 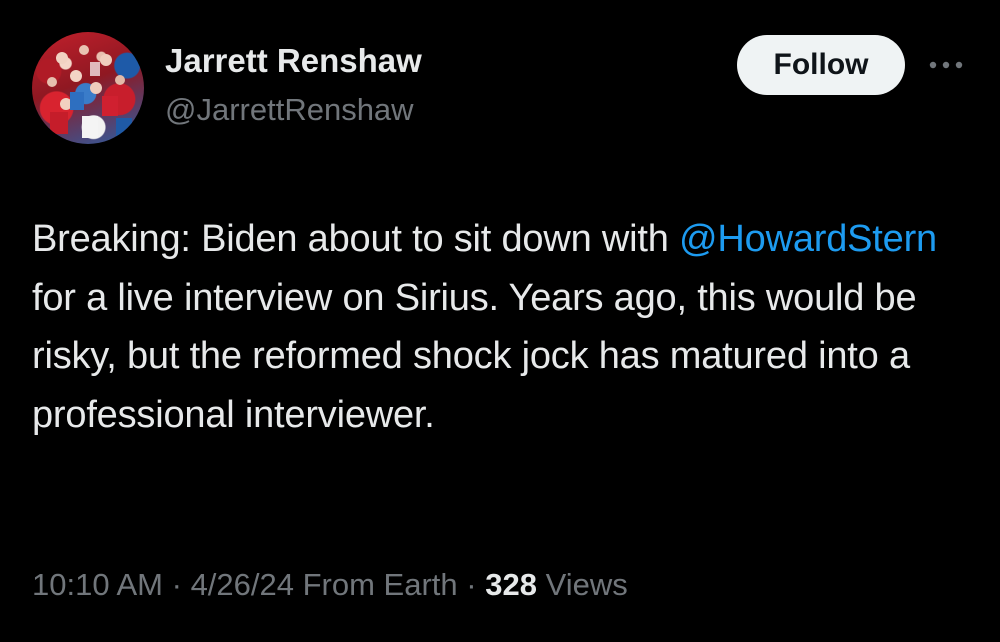 What do you see at coordinates (808, 239) in the screenshot?
I see `mention-link: @HowardStern` at bounding box center [808, 239].